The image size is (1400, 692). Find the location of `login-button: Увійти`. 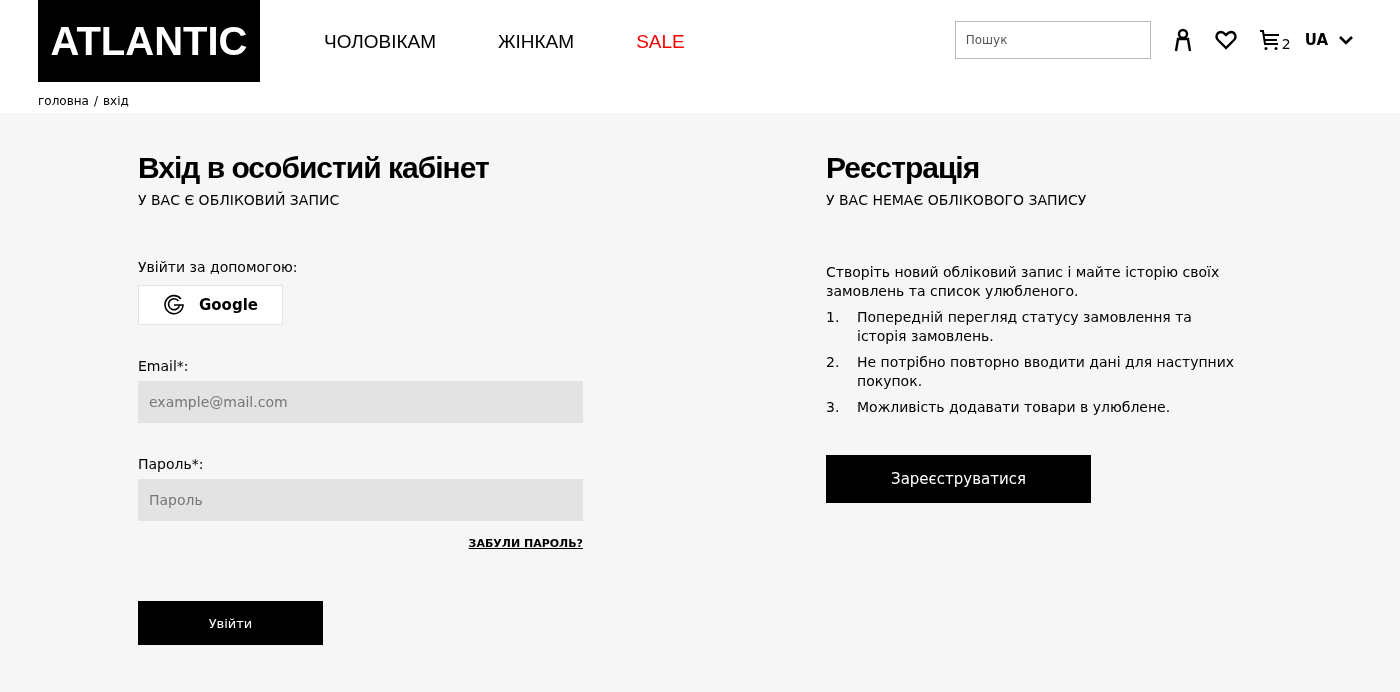

login-button: Увійти is located at coordinates (230, 623).